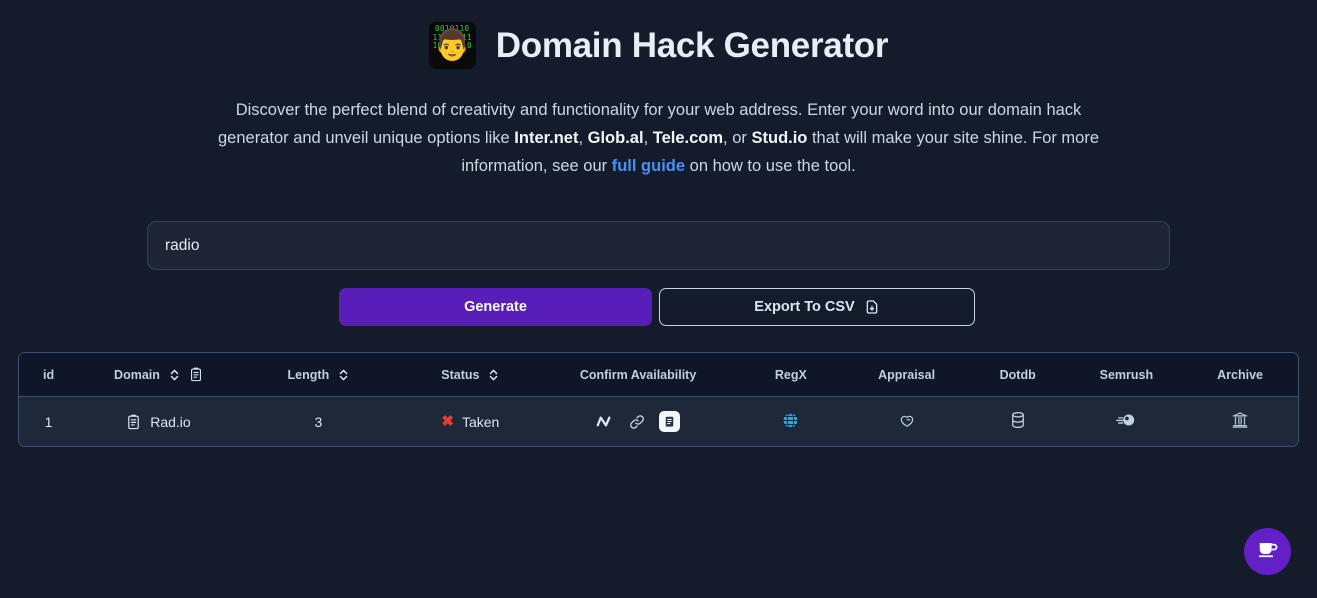 This screenshot has height=598, width=1317. I want to click on column-header-domain: Domain, so click(158, 375).